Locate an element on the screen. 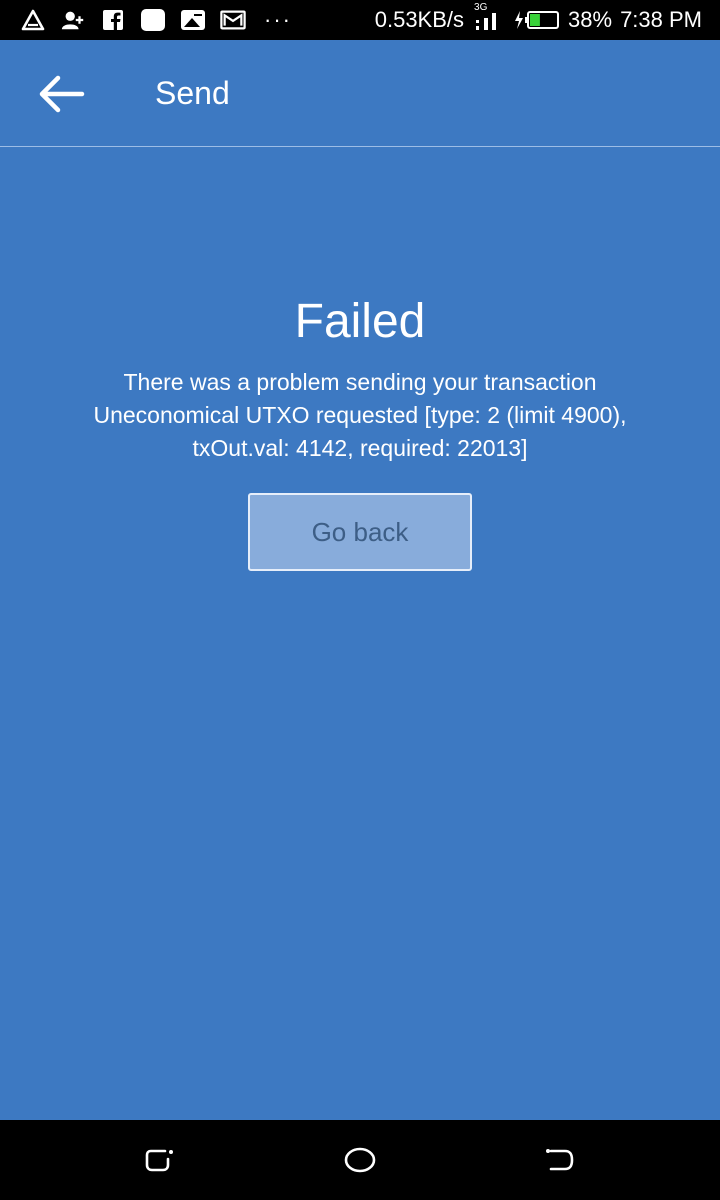 This screenshot has width=720, height=1200. more-notifications-indicator: ··· is located at coordinates (278, 19).